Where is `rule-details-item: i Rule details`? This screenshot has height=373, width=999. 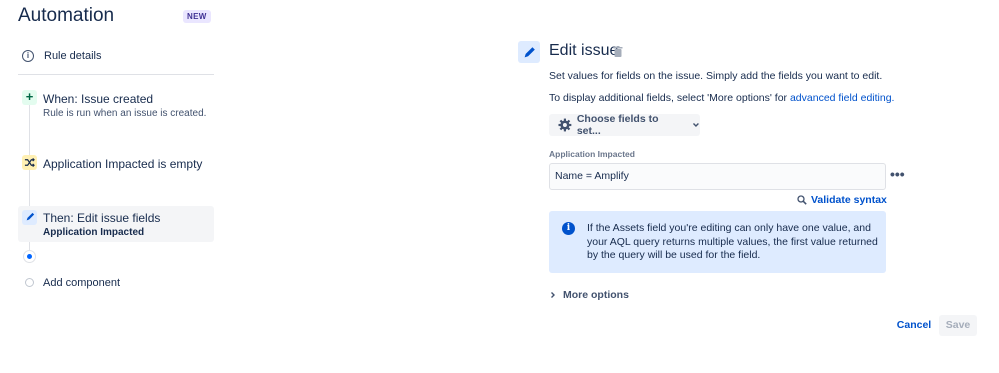
rule-details-item: i Rule details is located at coordinates (61, 56).